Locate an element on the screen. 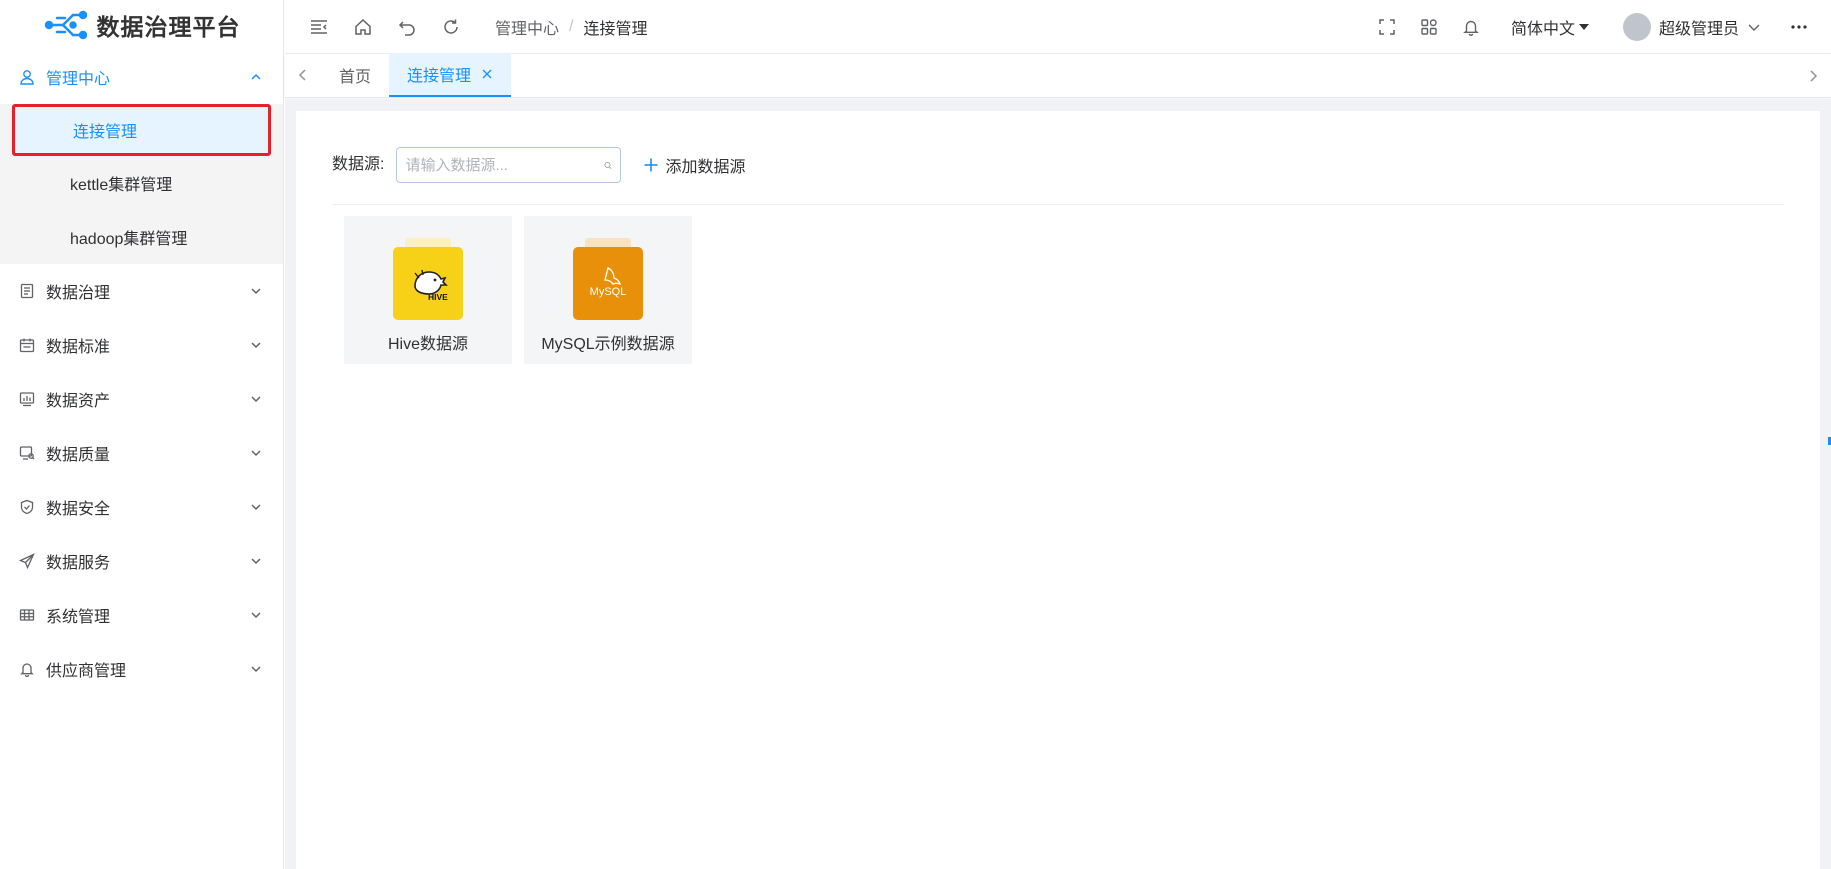 Image resolution: width=1831 pixels, height=869 pixels. sidebar-group-data-standard: 数据标准 is located at coordinates (141, 345).